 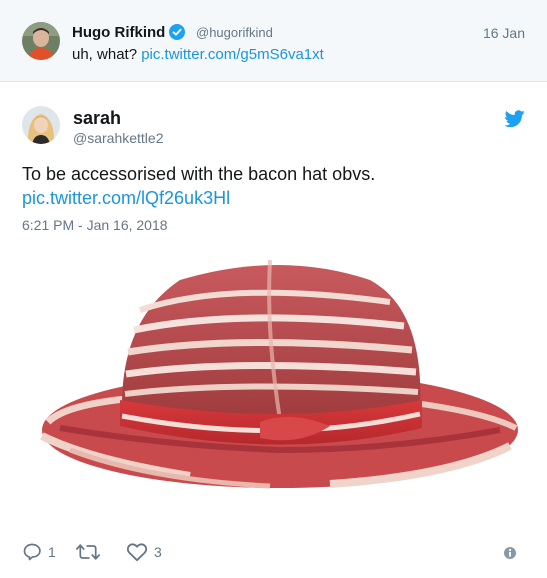 I want to click on parent-tweet-link: pic.twitter.com/g5mS6va1xt, so click(x=232, y=54).